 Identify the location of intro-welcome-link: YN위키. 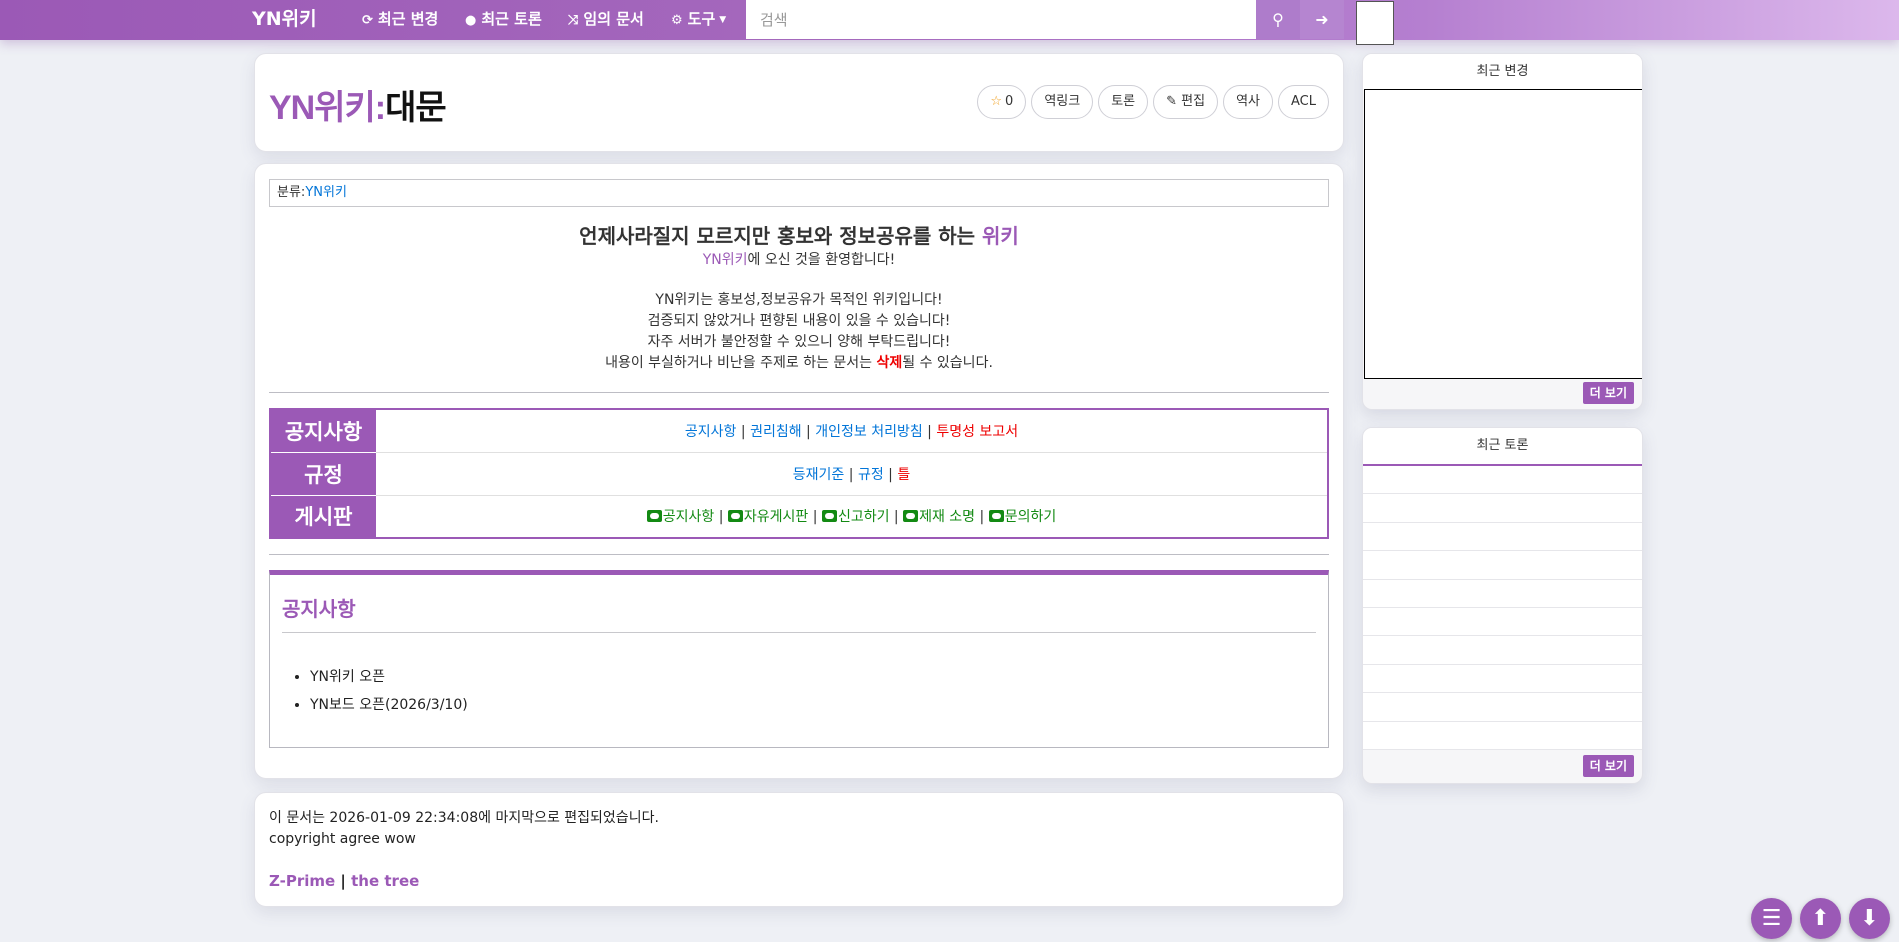
(725, 260).